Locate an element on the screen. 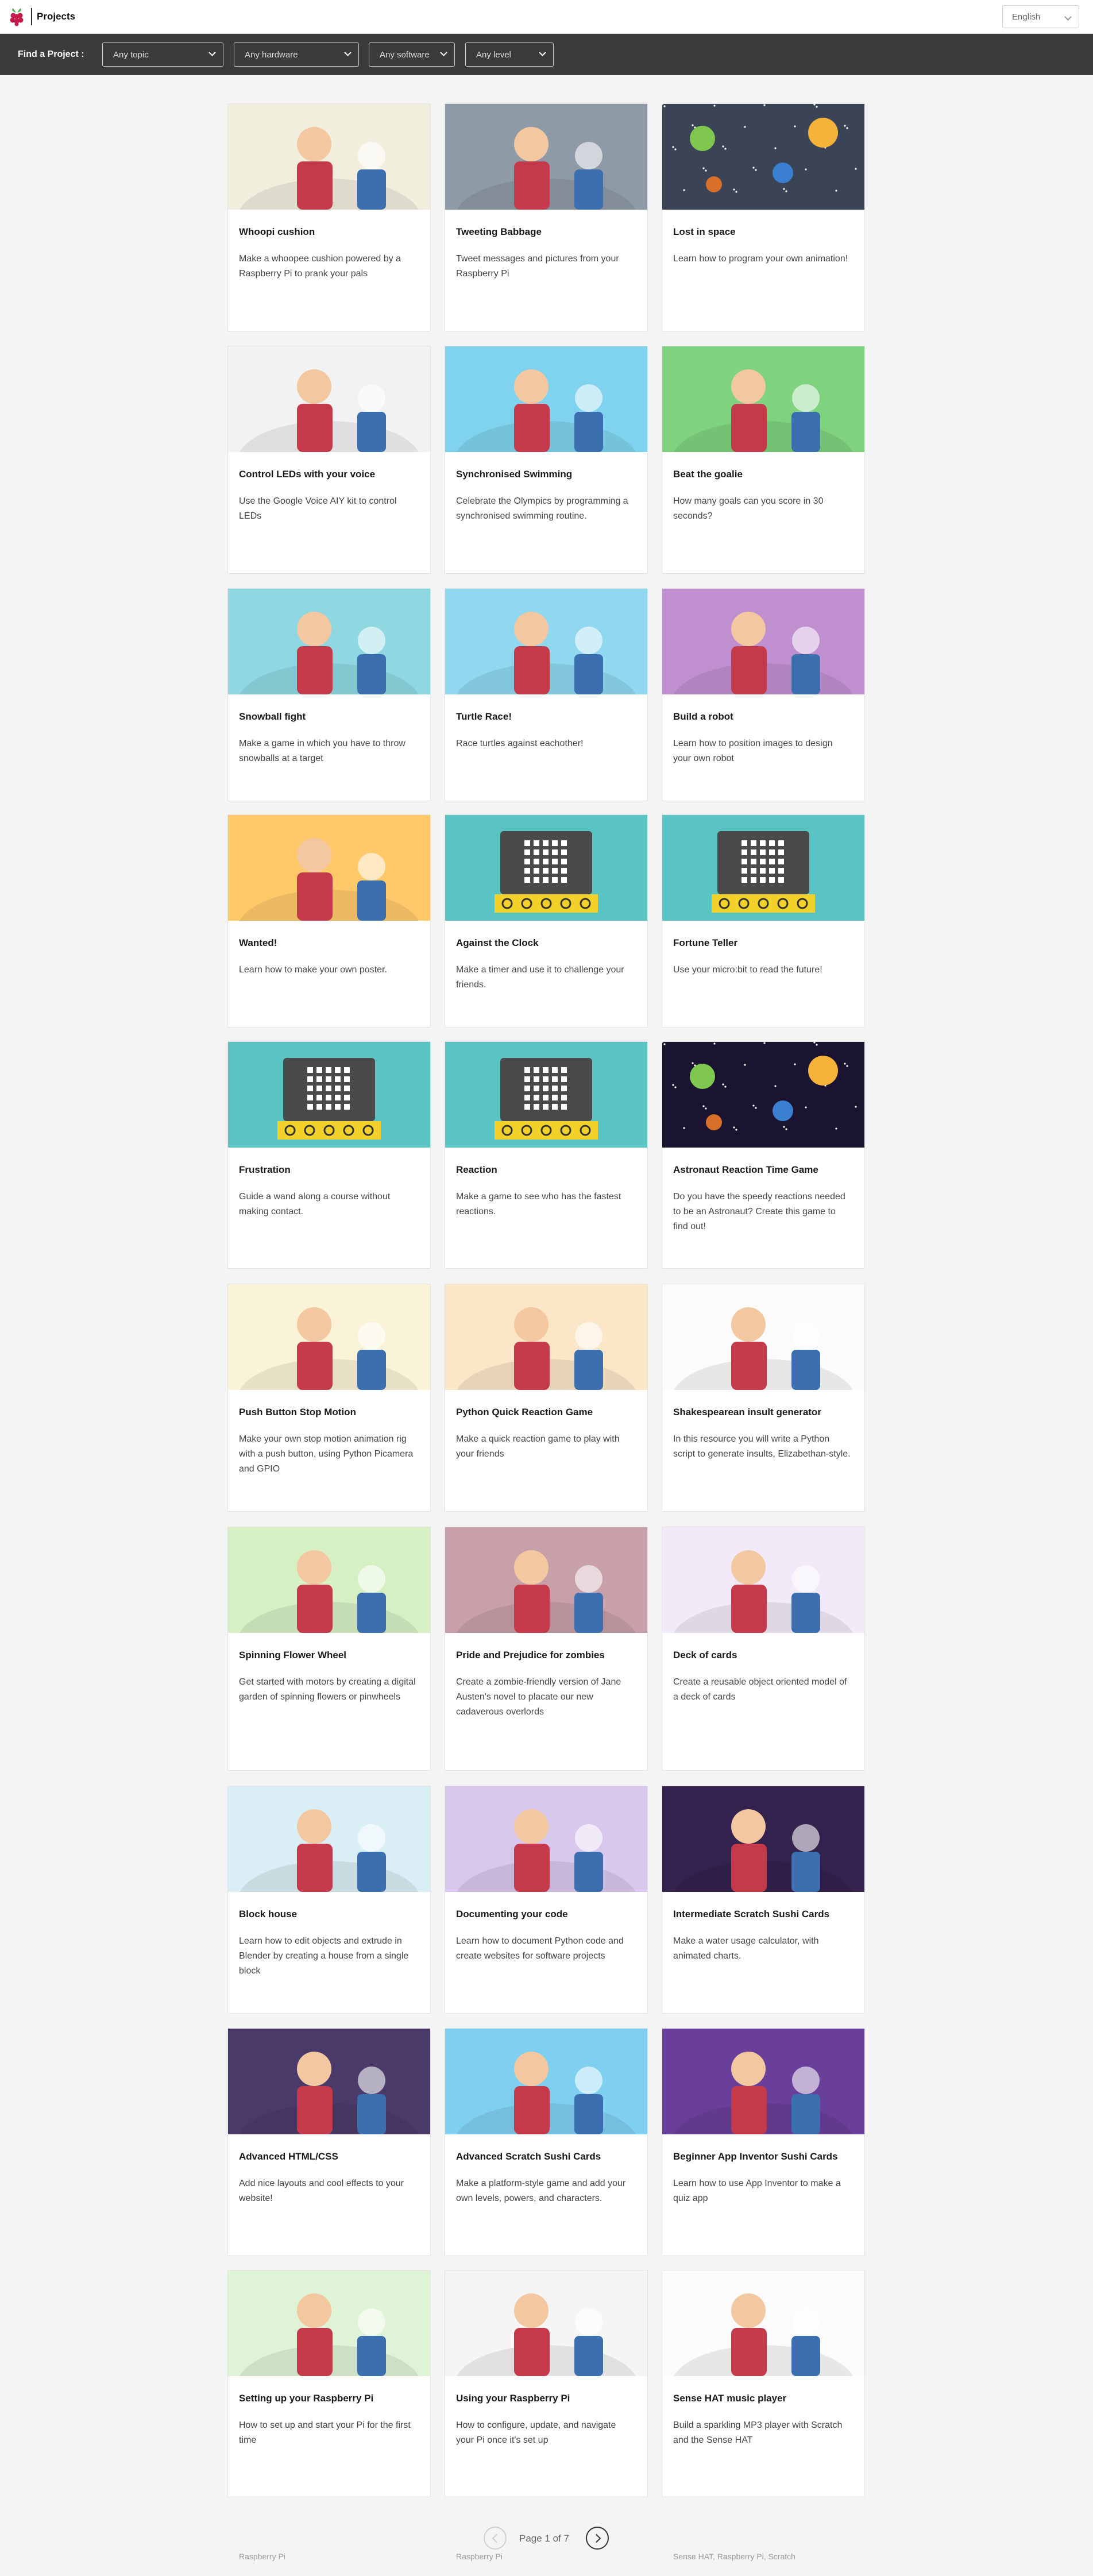 This screenshot has width=1093, height=2576. project-title: Wanted! is located at coordinates (330, 943).